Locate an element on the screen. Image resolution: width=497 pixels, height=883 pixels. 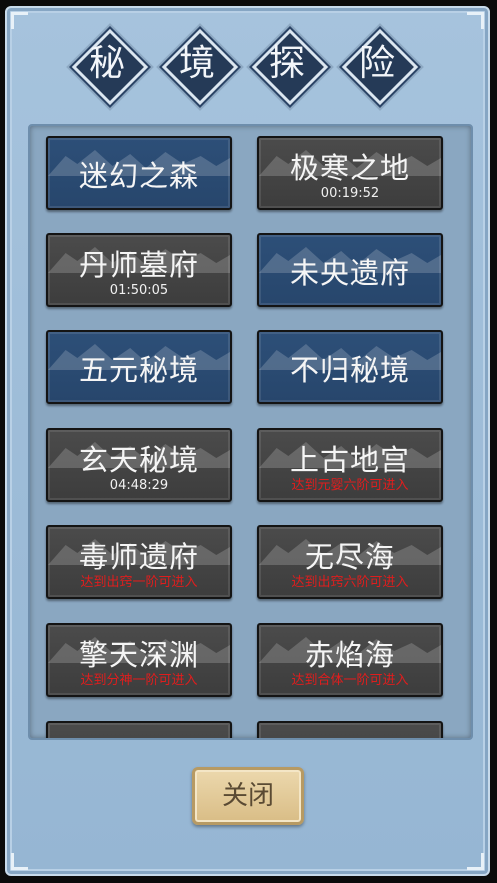
realm-tile: 毒师遗府 达到出窍一阶可进入 is located at coordinates (139, 562).